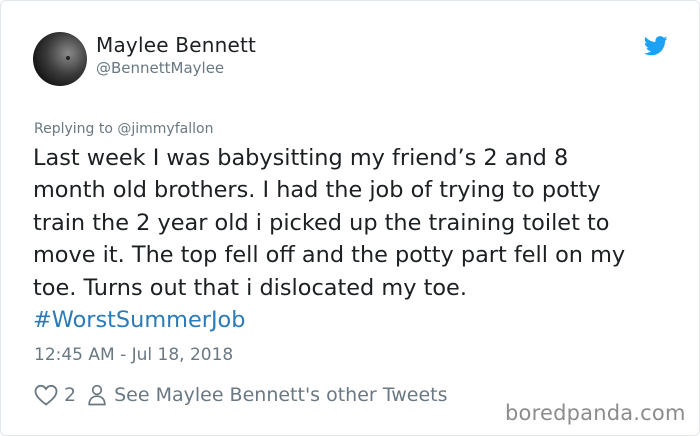 The image size is (700, 436). I want to click on avatar, so click(60, 59).